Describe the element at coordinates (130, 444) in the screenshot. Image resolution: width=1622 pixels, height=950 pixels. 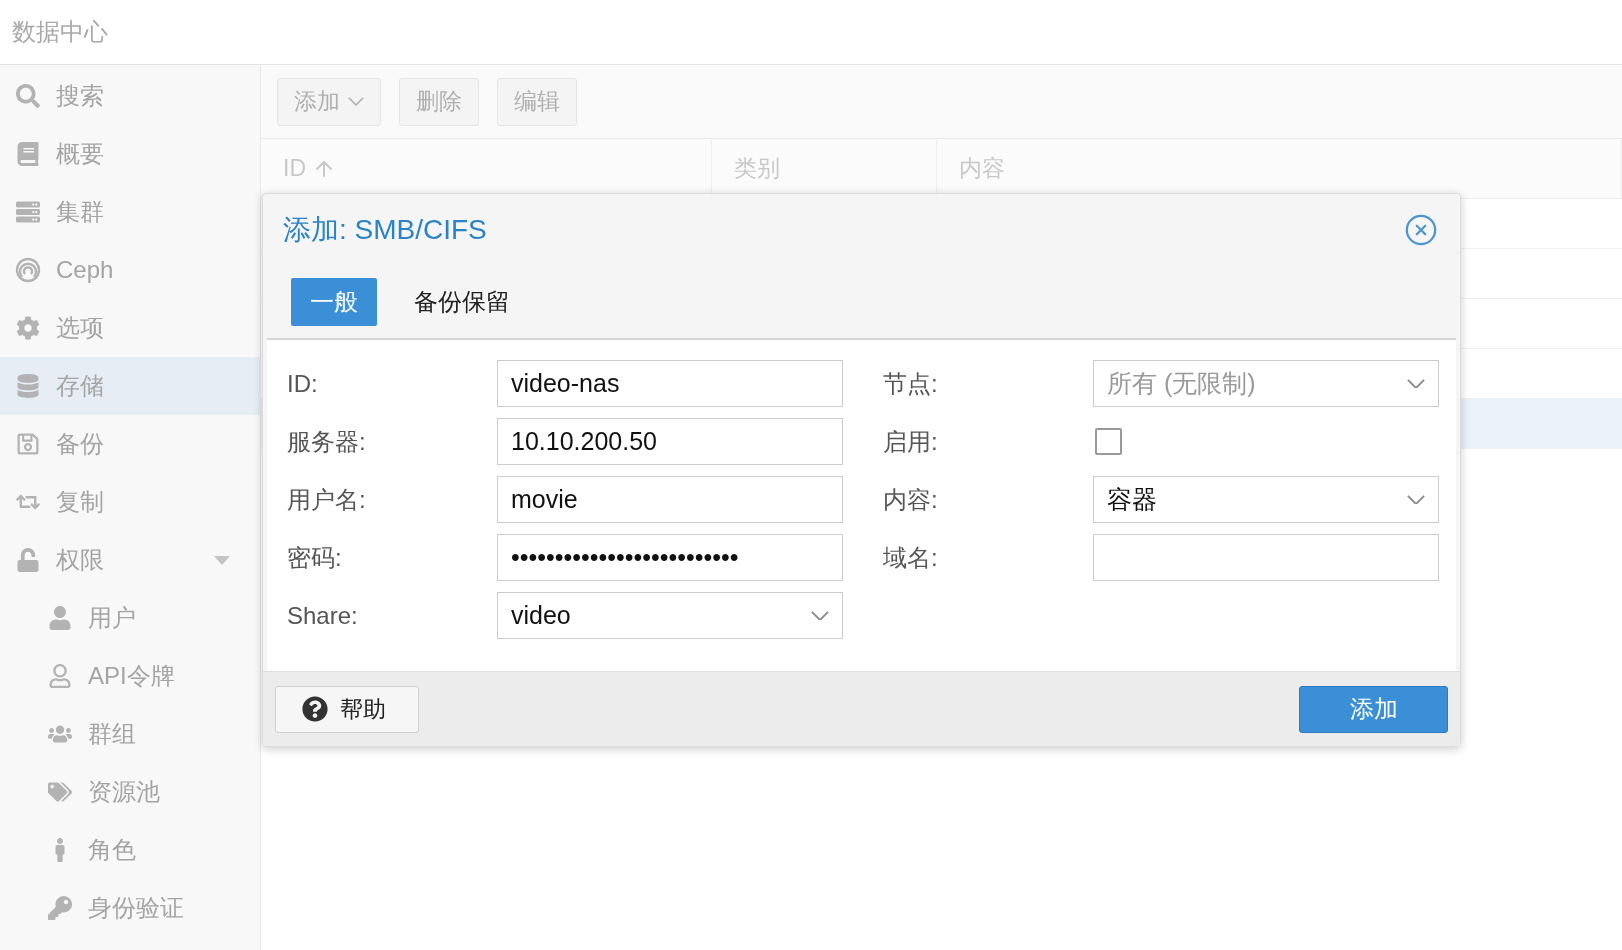
I see `sidebar-item: 备份` at that location.